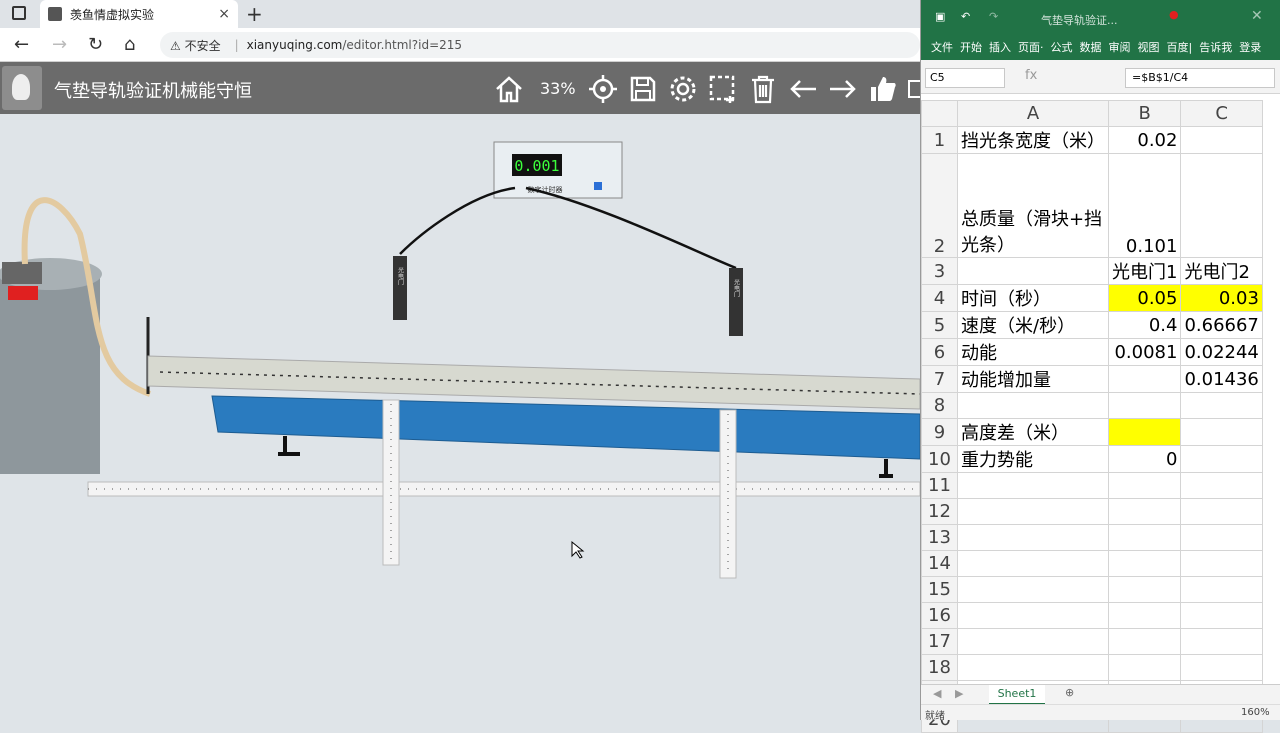 This screenshot has height=733, width=1280. What do you see at coordinates (1120, 47) in the screenshot?
I see `ribbon-review: 审阅` at bounding box center [1120, 47].